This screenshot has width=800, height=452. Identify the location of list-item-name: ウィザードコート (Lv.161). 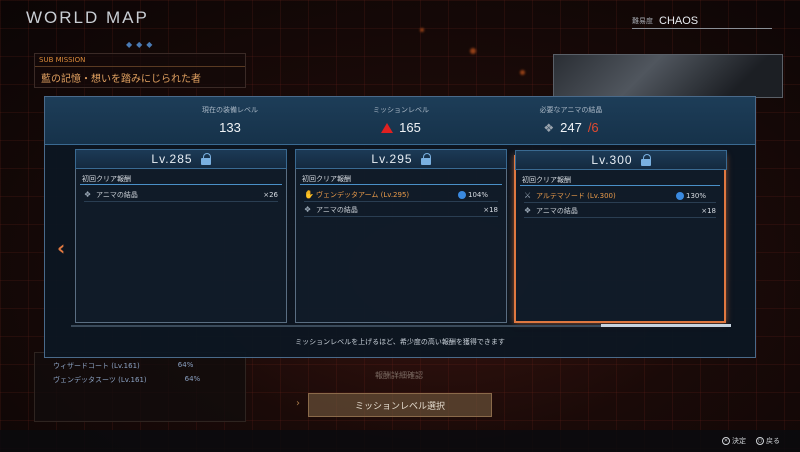
(96, 366).